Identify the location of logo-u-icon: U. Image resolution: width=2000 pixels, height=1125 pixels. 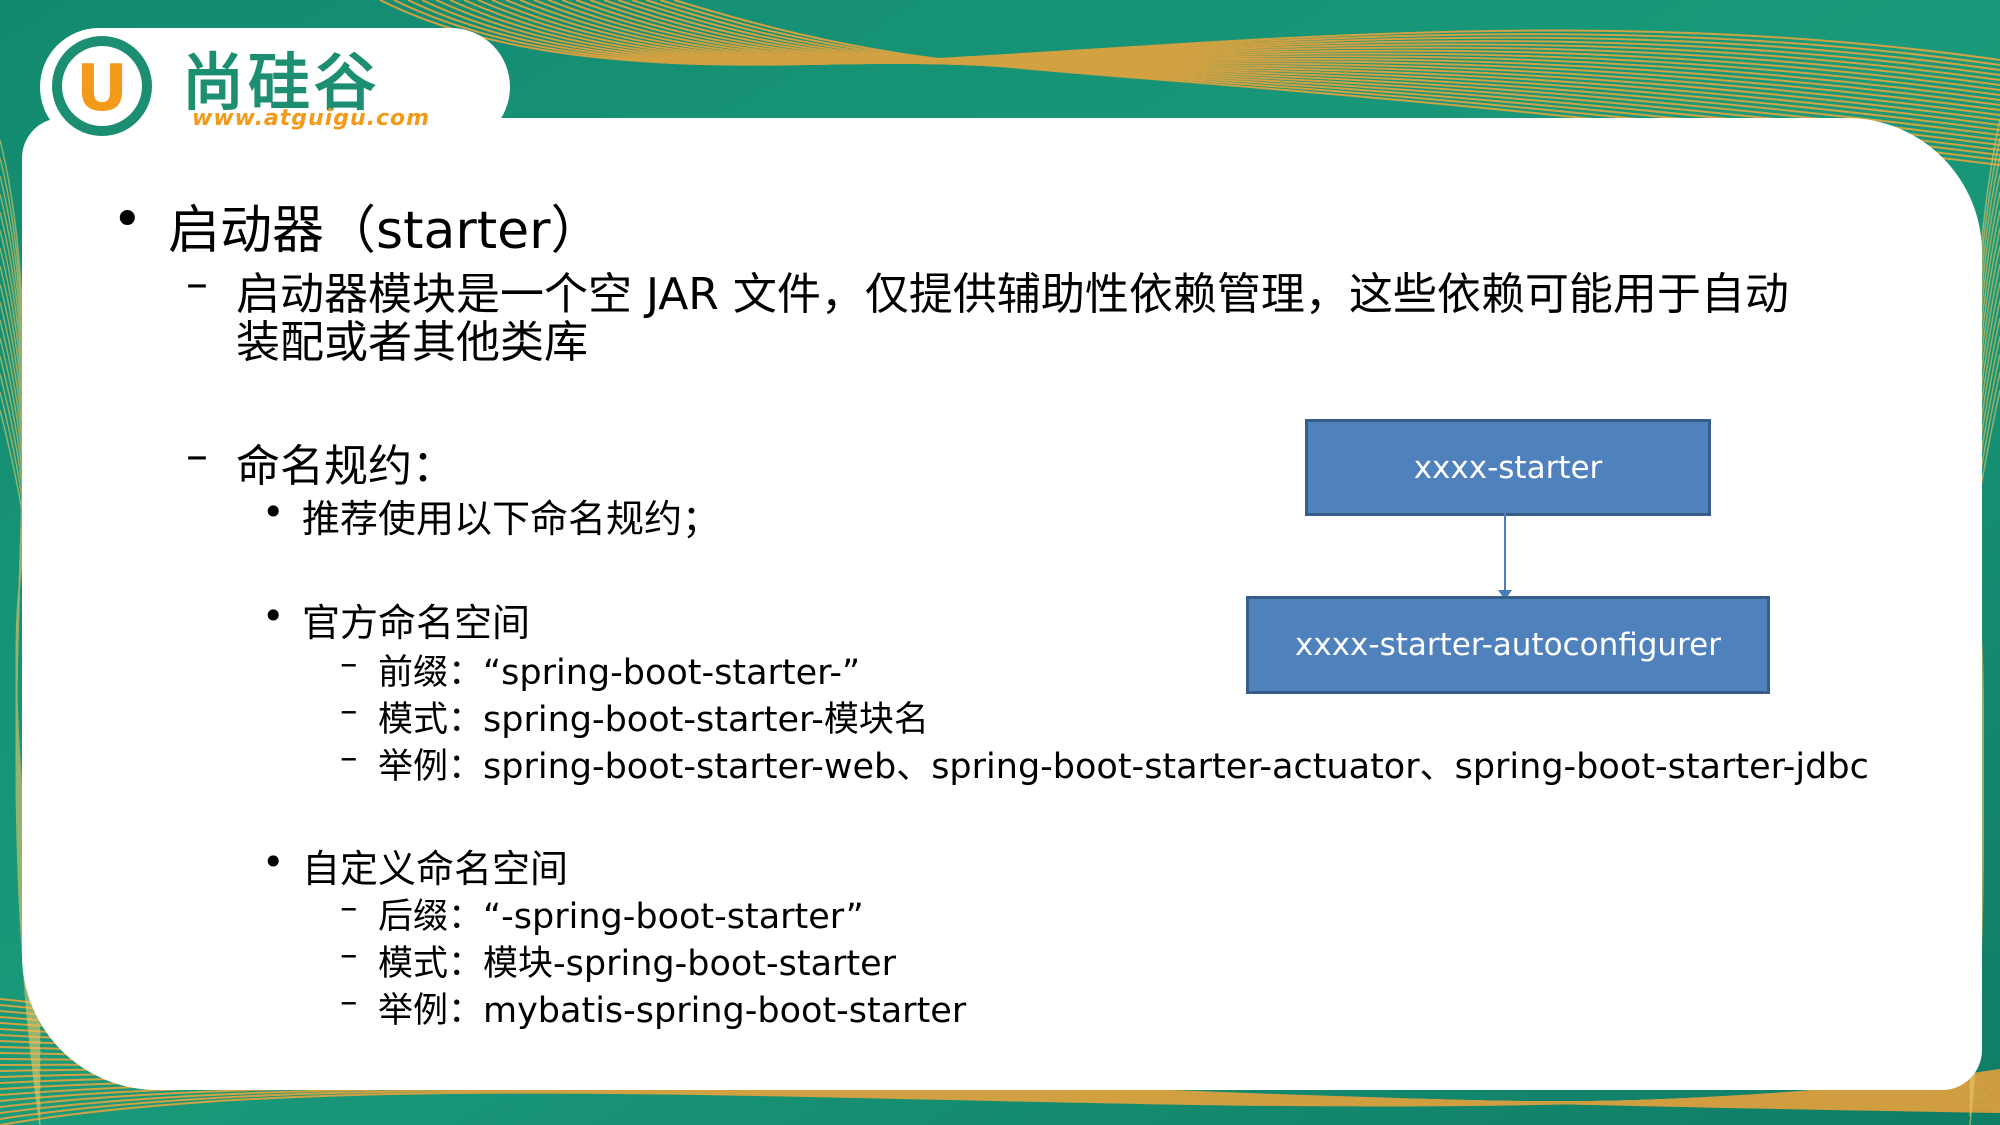
(102, 86).